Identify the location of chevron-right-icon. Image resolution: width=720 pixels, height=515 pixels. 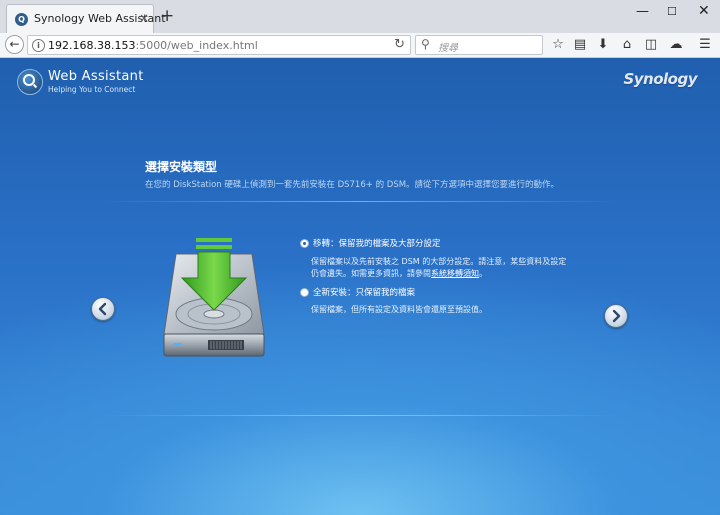
(616, 316).